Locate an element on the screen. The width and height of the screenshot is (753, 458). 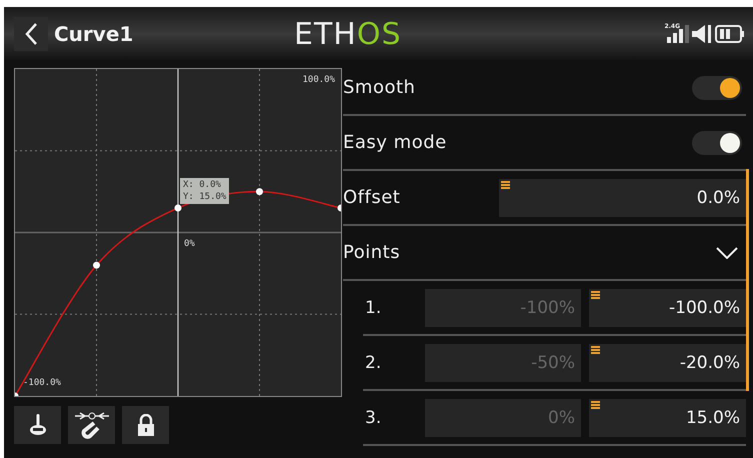
joystick-icon is located at coordinates (37, 425).